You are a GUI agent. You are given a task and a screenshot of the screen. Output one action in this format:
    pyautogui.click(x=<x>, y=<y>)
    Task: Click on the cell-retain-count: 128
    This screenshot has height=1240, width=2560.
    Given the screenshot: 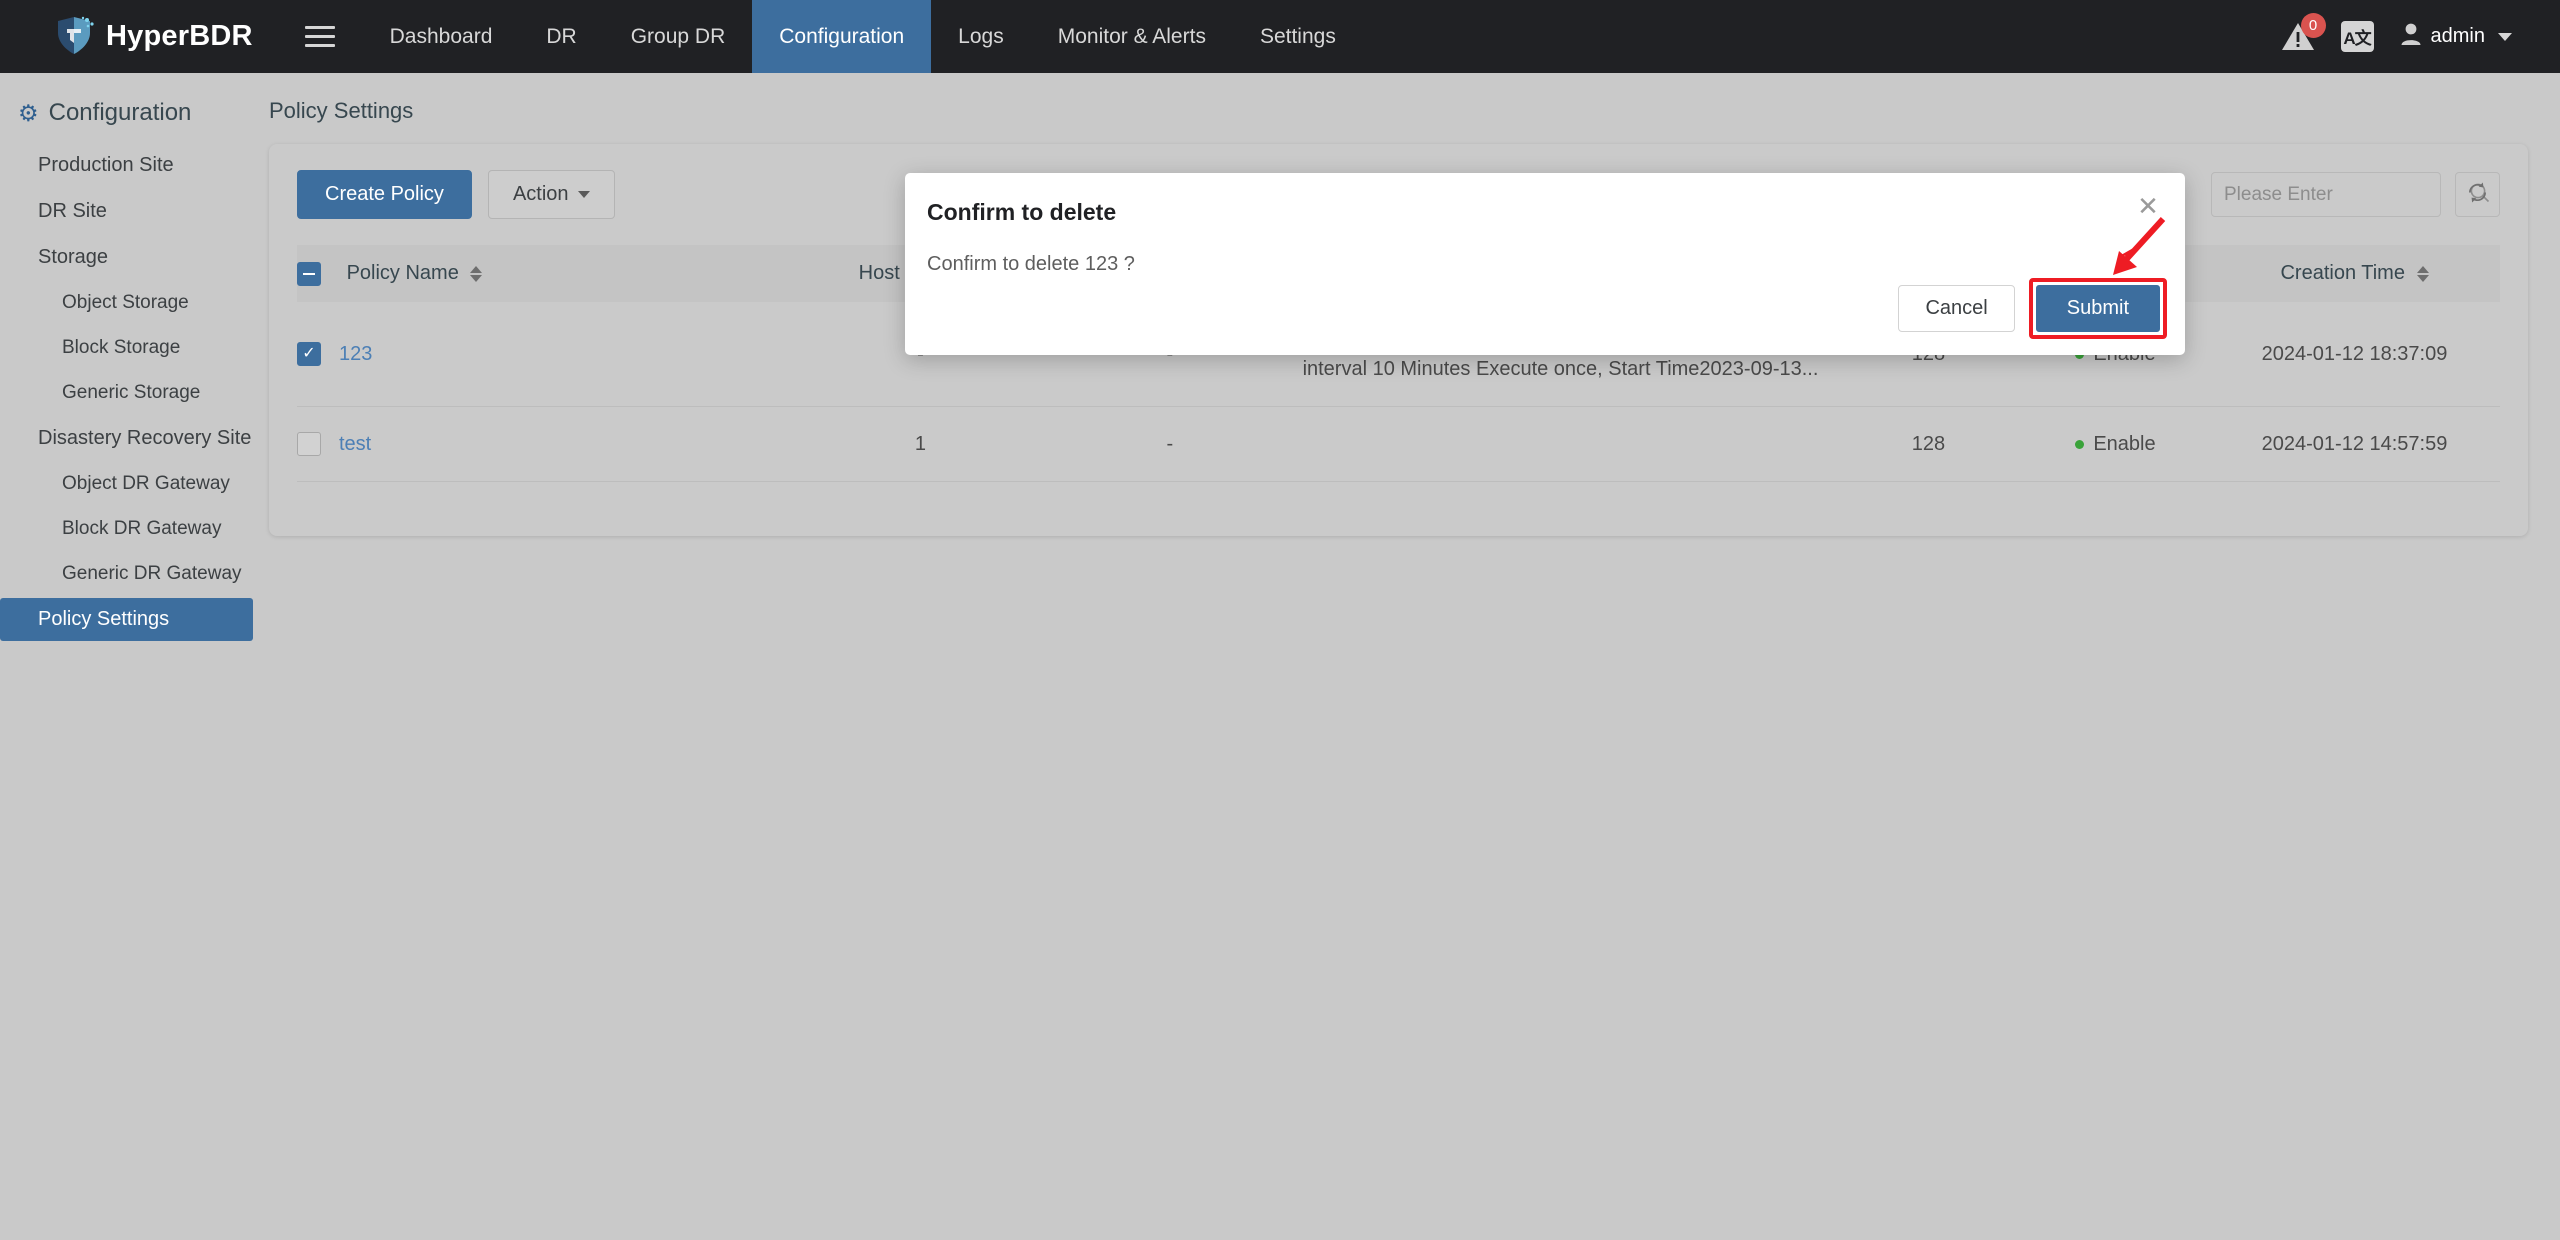 What is the action you would take?
    pyautogui.click(x=1928, y=444)
    